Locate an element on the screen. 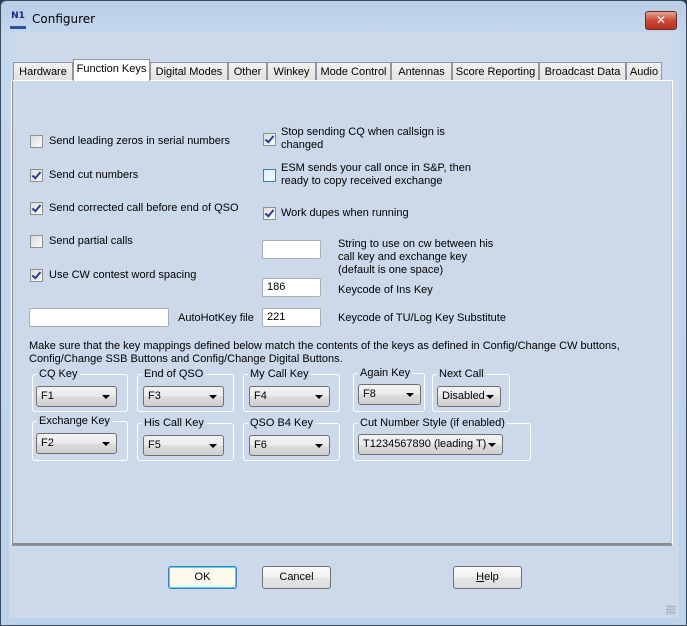 The image size is (687, 626). his-call-key-label: His Call Key is located at coordinates (174, 423).